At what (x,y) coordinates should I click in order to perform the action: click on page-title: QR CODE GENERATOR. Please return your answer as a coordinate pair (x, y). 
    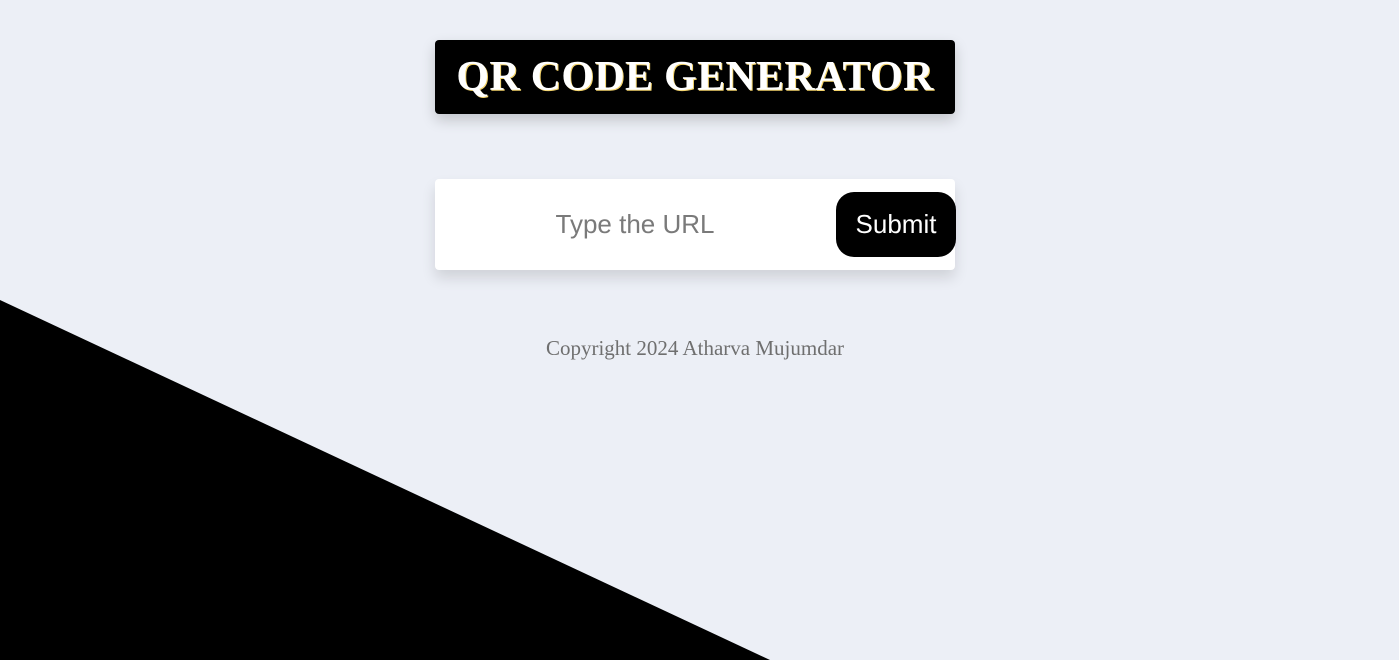
    Looking at the image, I should click on (695, 77).